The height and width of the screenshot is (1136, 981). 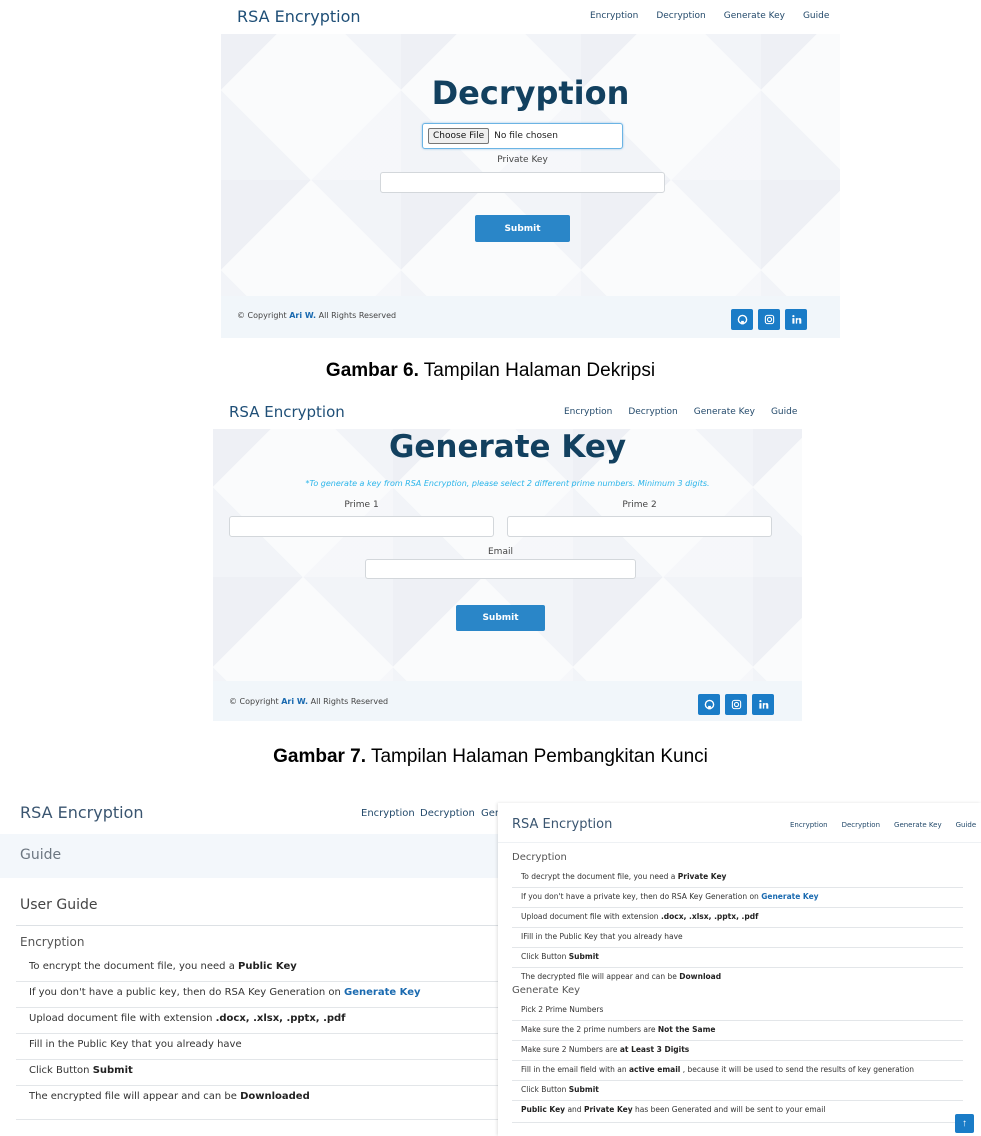 I want to click on user-guide-heading: User Guide, so click(x=59, y=905).